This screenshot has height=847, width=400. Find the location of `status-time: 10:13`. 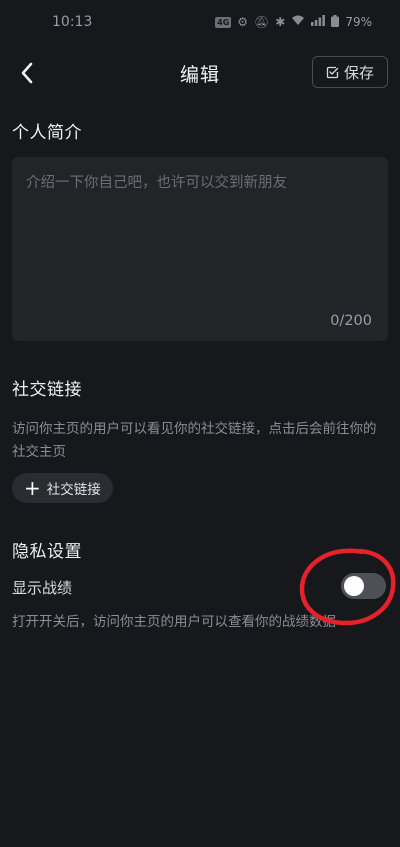

status-time: 10:13 is located at coordinates (72, 22).